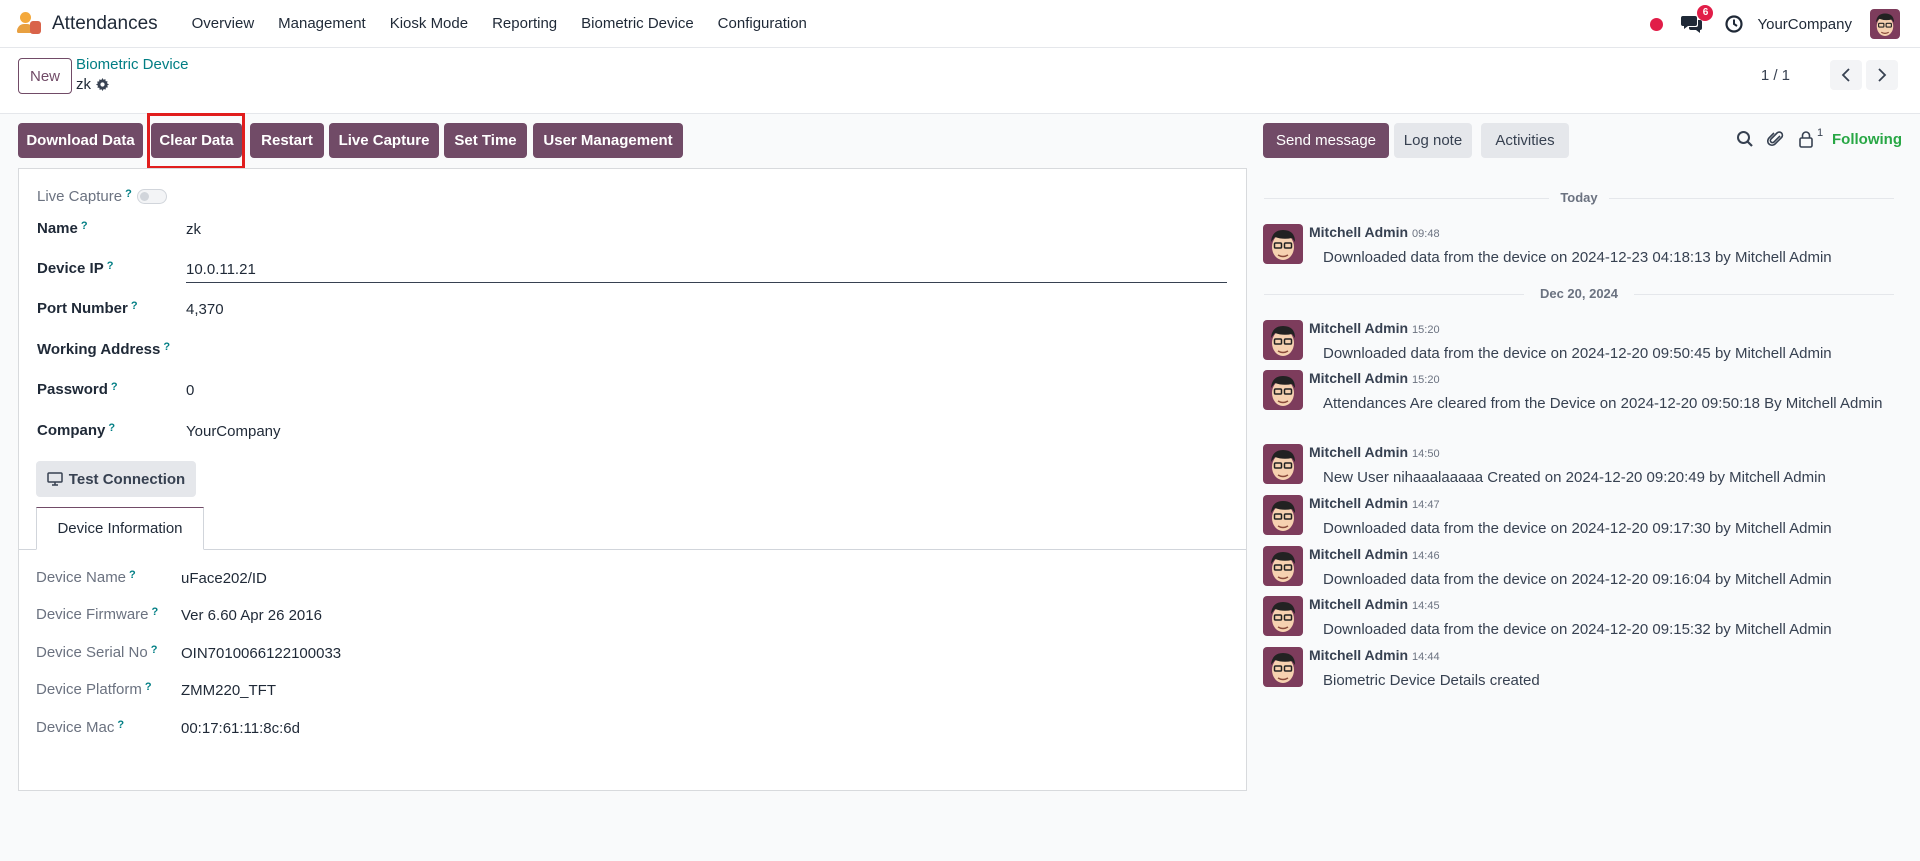 The width and height of the screenshot is (1920, 861). I want to click on app-name: Attendances, so click(105, 24).